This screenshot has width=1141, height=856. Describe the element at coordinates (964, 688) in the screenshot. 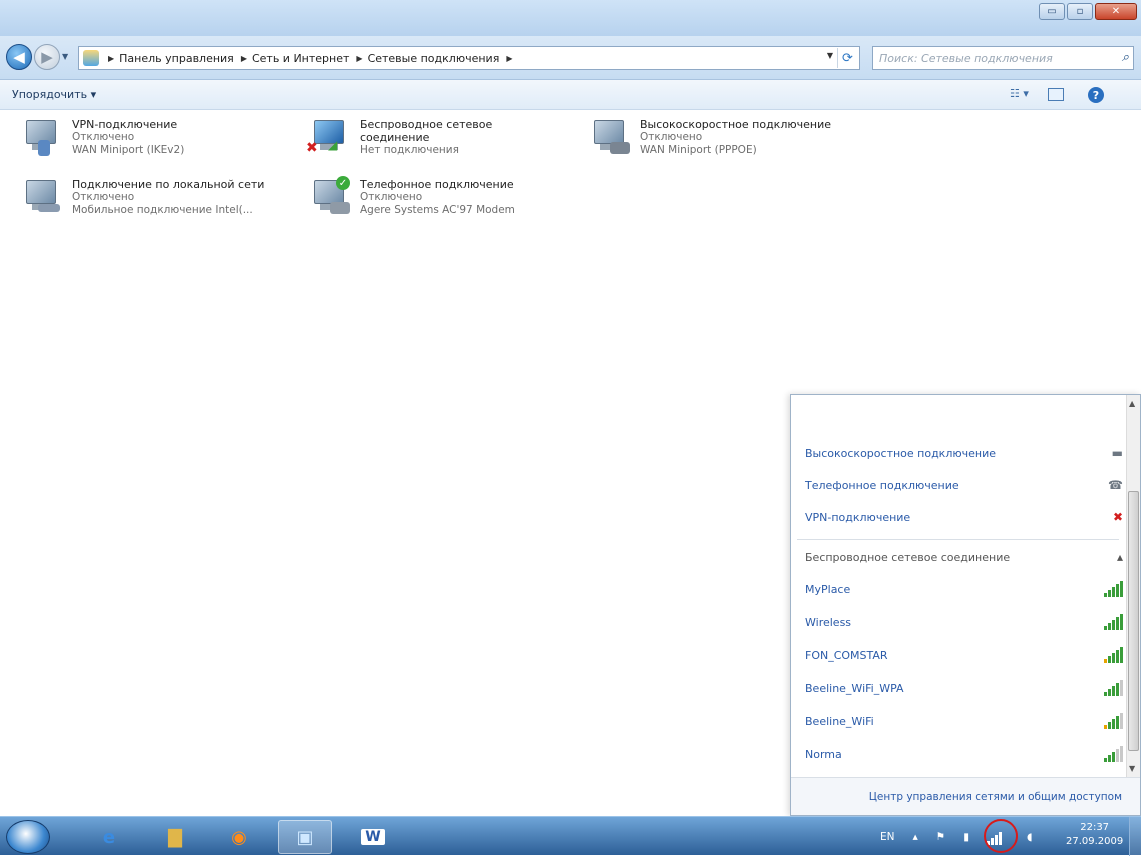

I see `wifi-network-item: Beeline_WiFi_WPA` at that location.